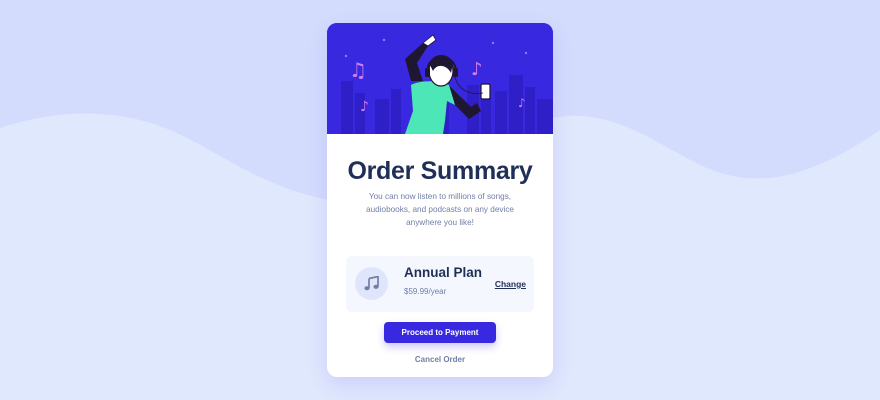 The image size is (880, 400). What do you see at coordinates (440, 284) in the screenshot?
I see `plan-summary: Annual Plan $59.99/year Change` at bounding box center [440, 284].